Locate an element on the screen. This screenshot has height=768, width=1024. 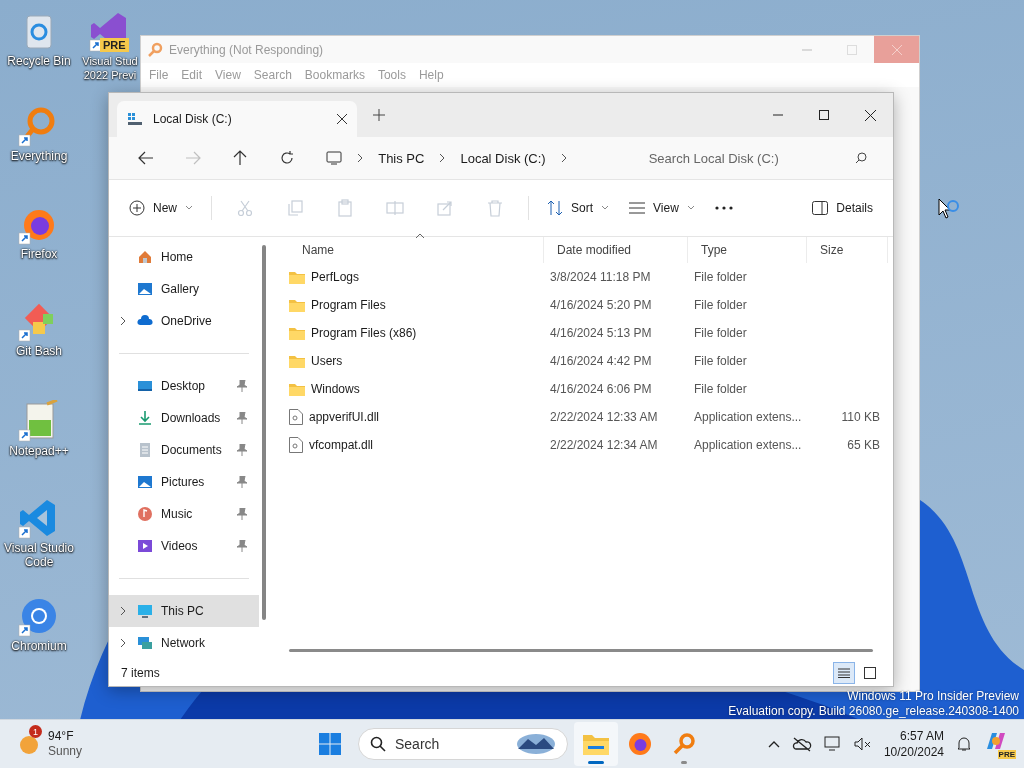
details-button: Details is located at coordinates (842, 208).